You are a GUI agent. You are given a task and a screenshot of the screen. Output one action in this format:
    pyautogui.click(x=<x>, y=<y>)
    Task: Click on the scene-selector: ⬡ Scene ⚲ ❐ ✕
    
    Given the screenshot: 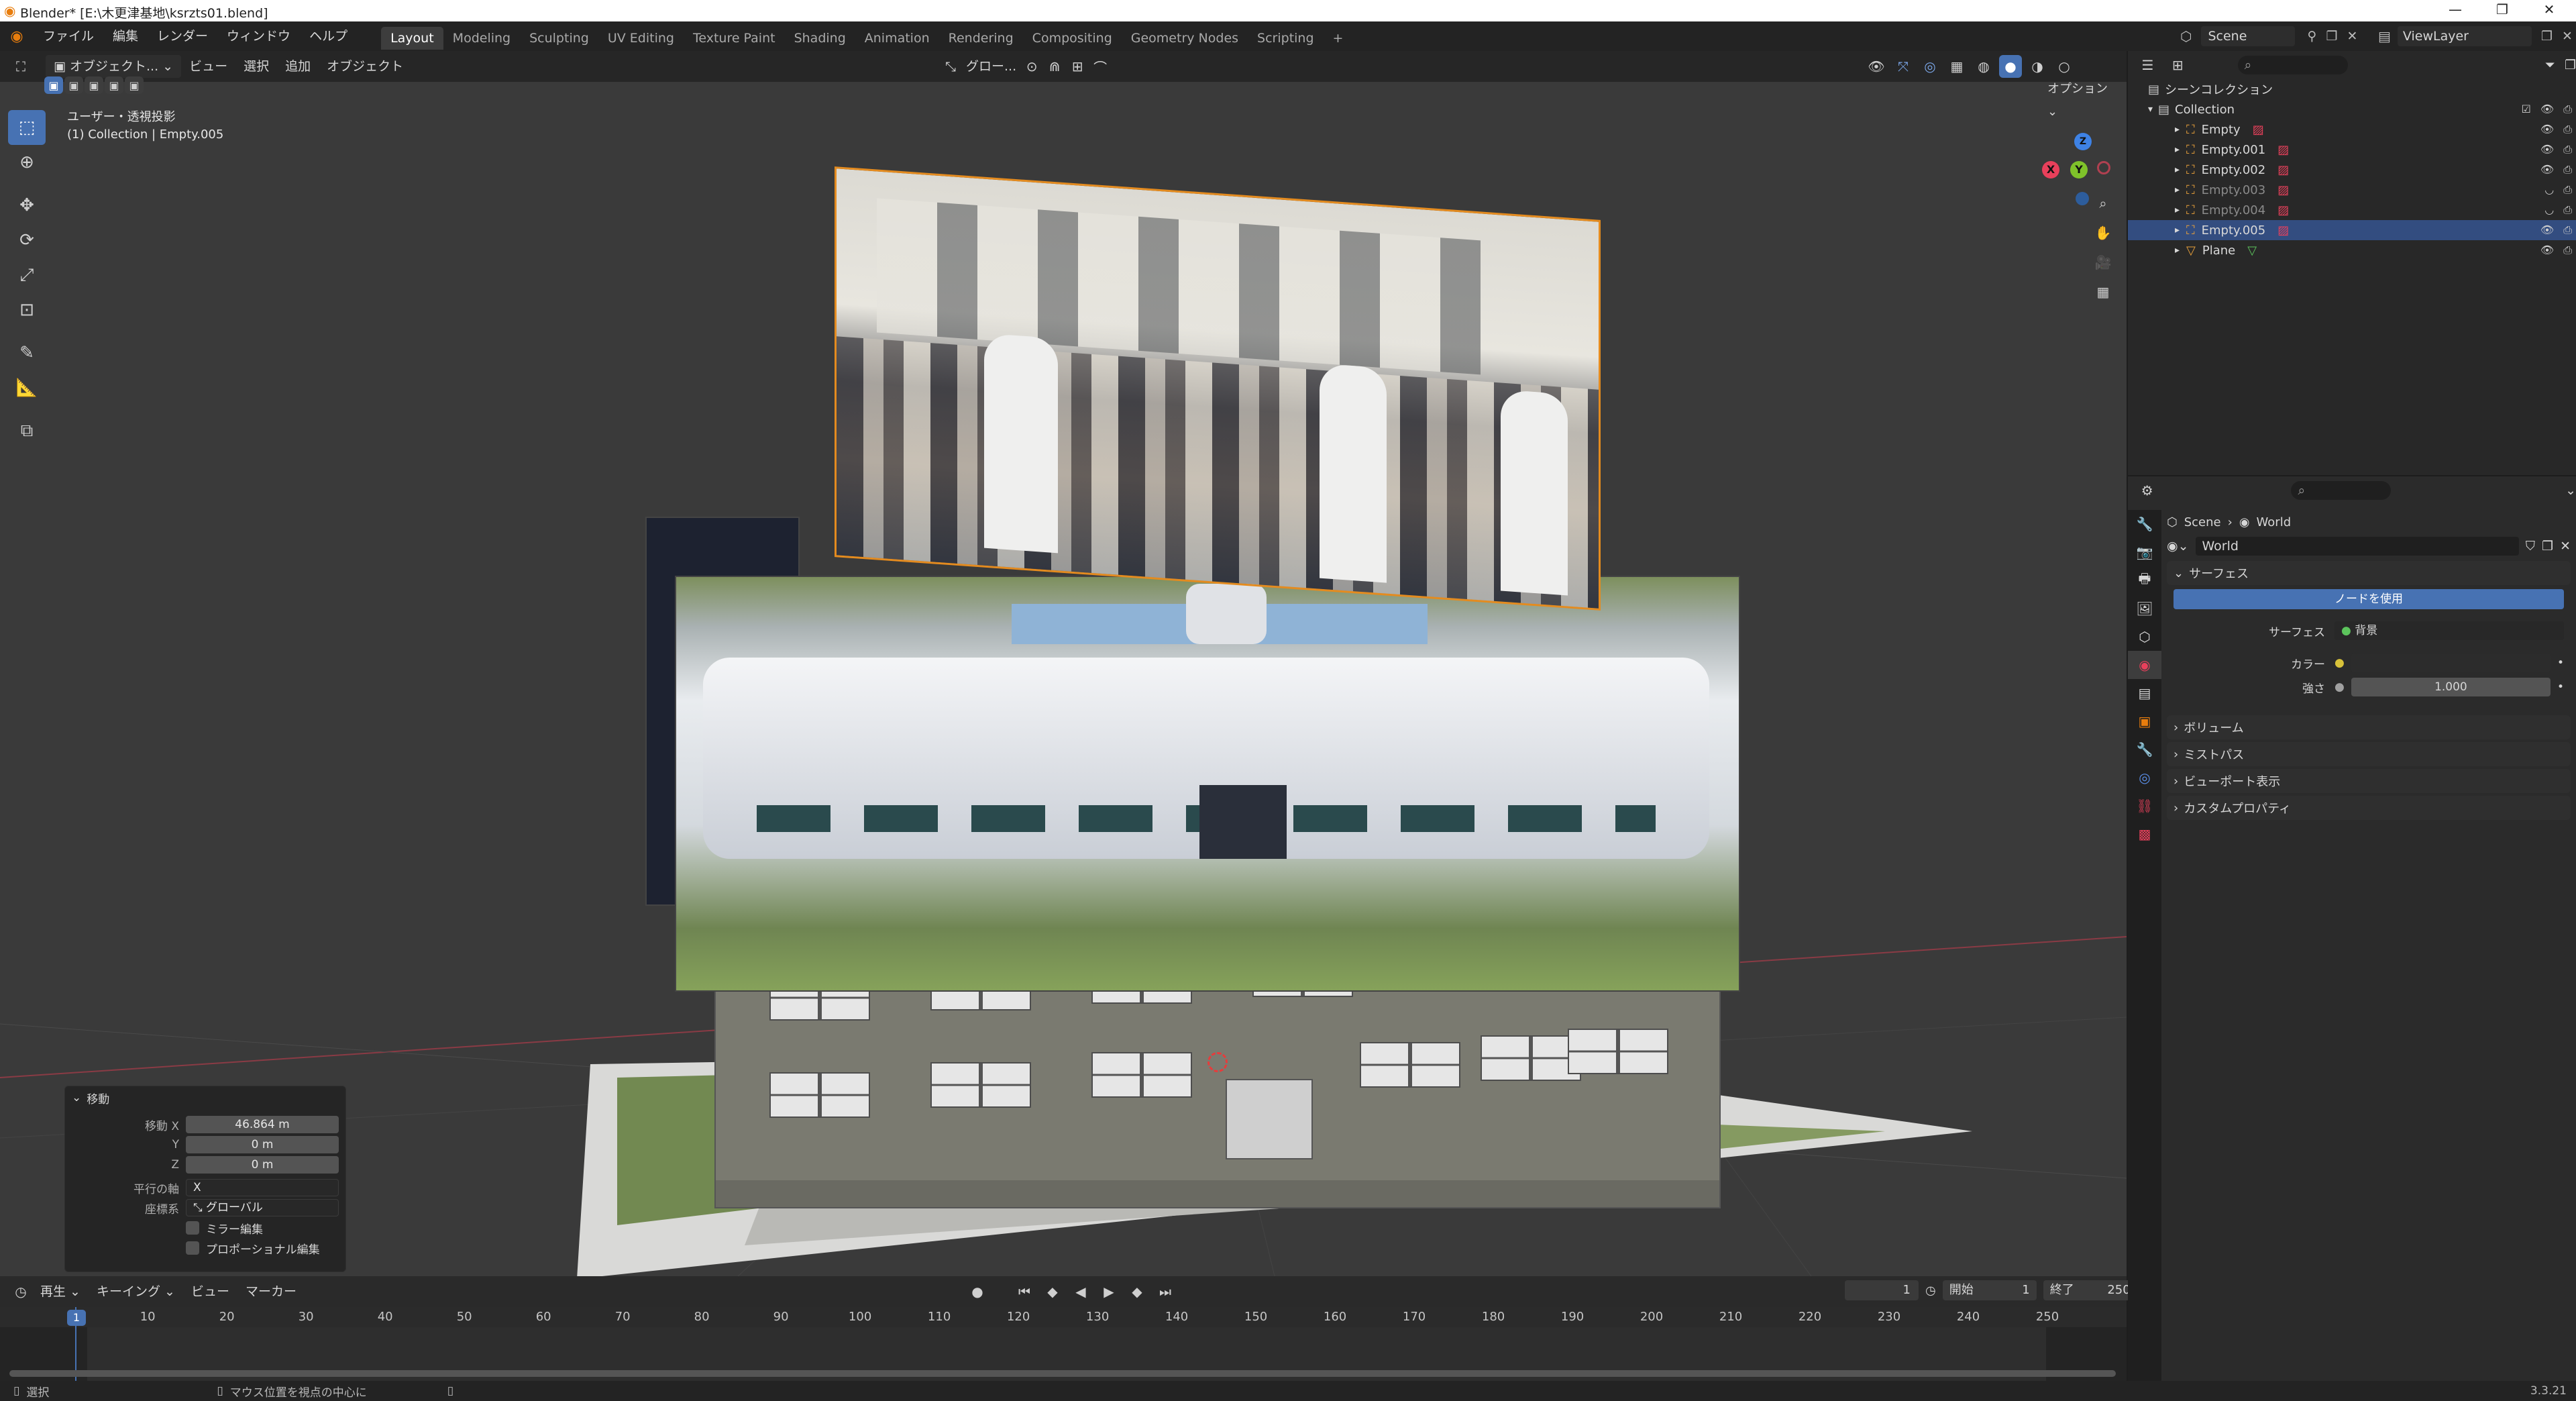 What is the action you would take?
    pyautogui.click(x=2268, y=36)
    